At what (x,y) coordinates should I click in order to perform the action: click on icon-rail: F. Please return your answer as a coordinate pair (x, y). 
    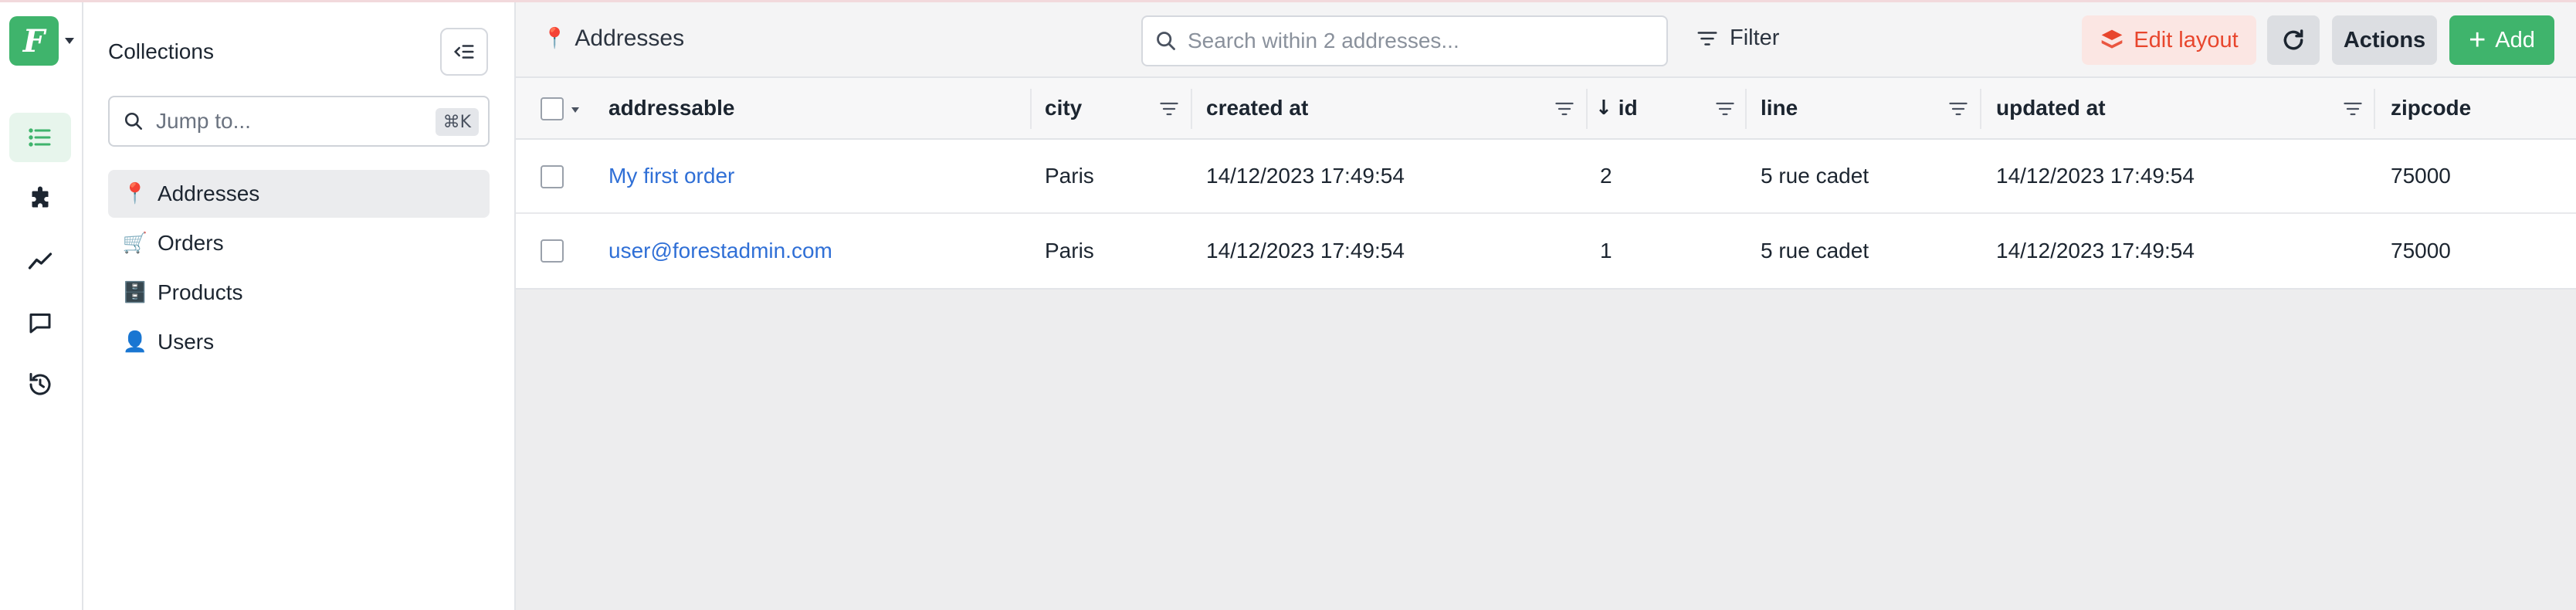
    Looking at the image, I should click on (41, 306).